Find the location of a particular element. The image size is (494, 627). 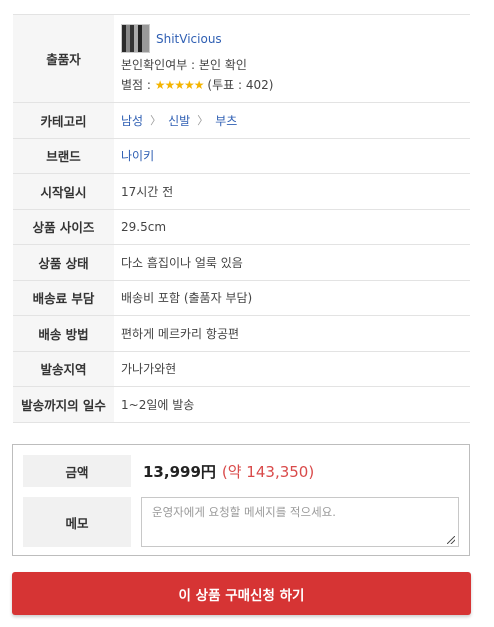

seller-avatar is located at coordinates (135, 38).